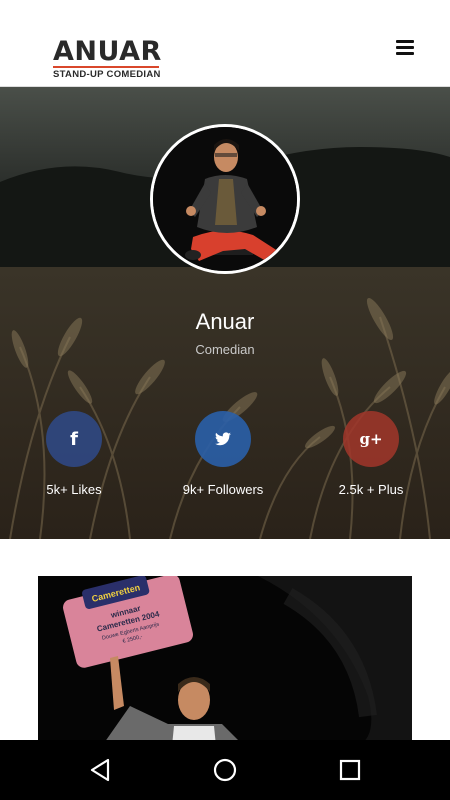 This screenshot has width=450, height=800. I want to click on google-plus-stat: g+ 2.5k + Plus, so click(371, 454).